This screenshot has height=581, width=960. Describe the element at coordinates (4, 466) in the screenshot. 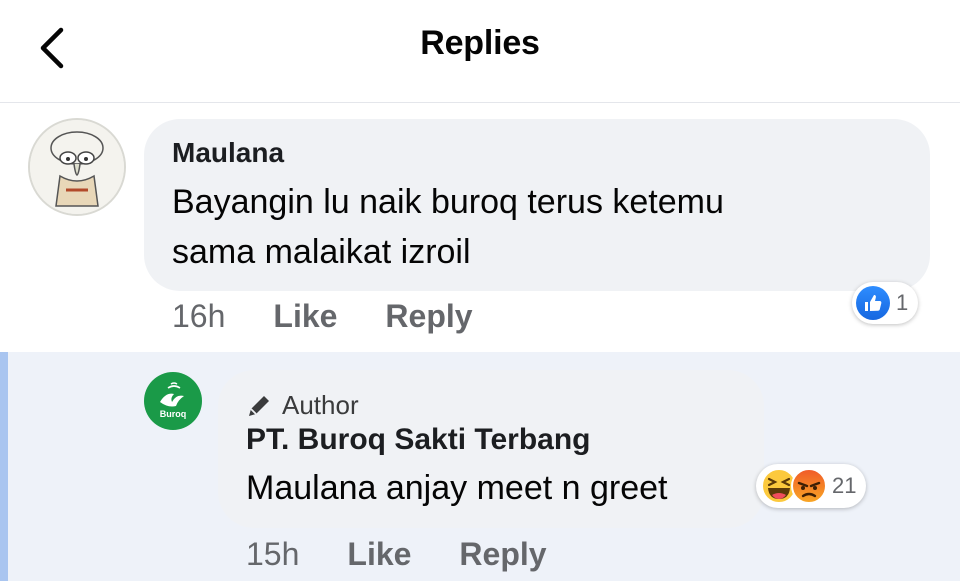

I see `thread-indicator` at that location.